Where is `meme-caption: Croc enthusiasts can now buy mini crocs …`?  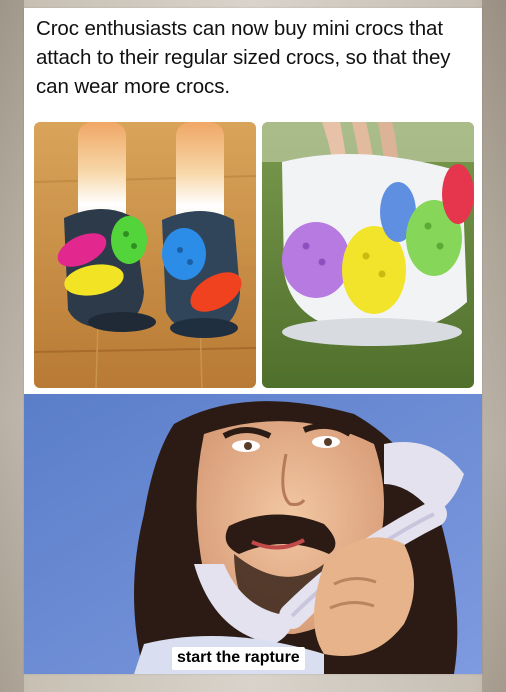 meme-caption: Croc enthusiasts can now buy mini crocs … is located at coordinates (243, 57).